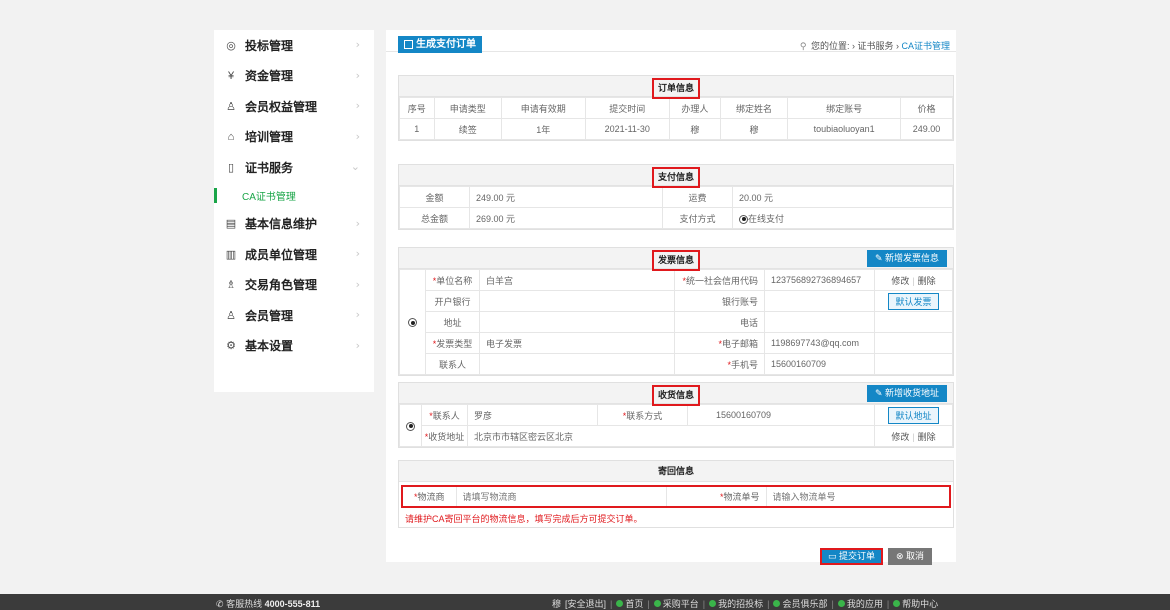 The image size is (1170, 610). Describe the element at coordinates (925, 46) in the screenshot. I see `breadcrumb-current: CA证书管理` at that location.